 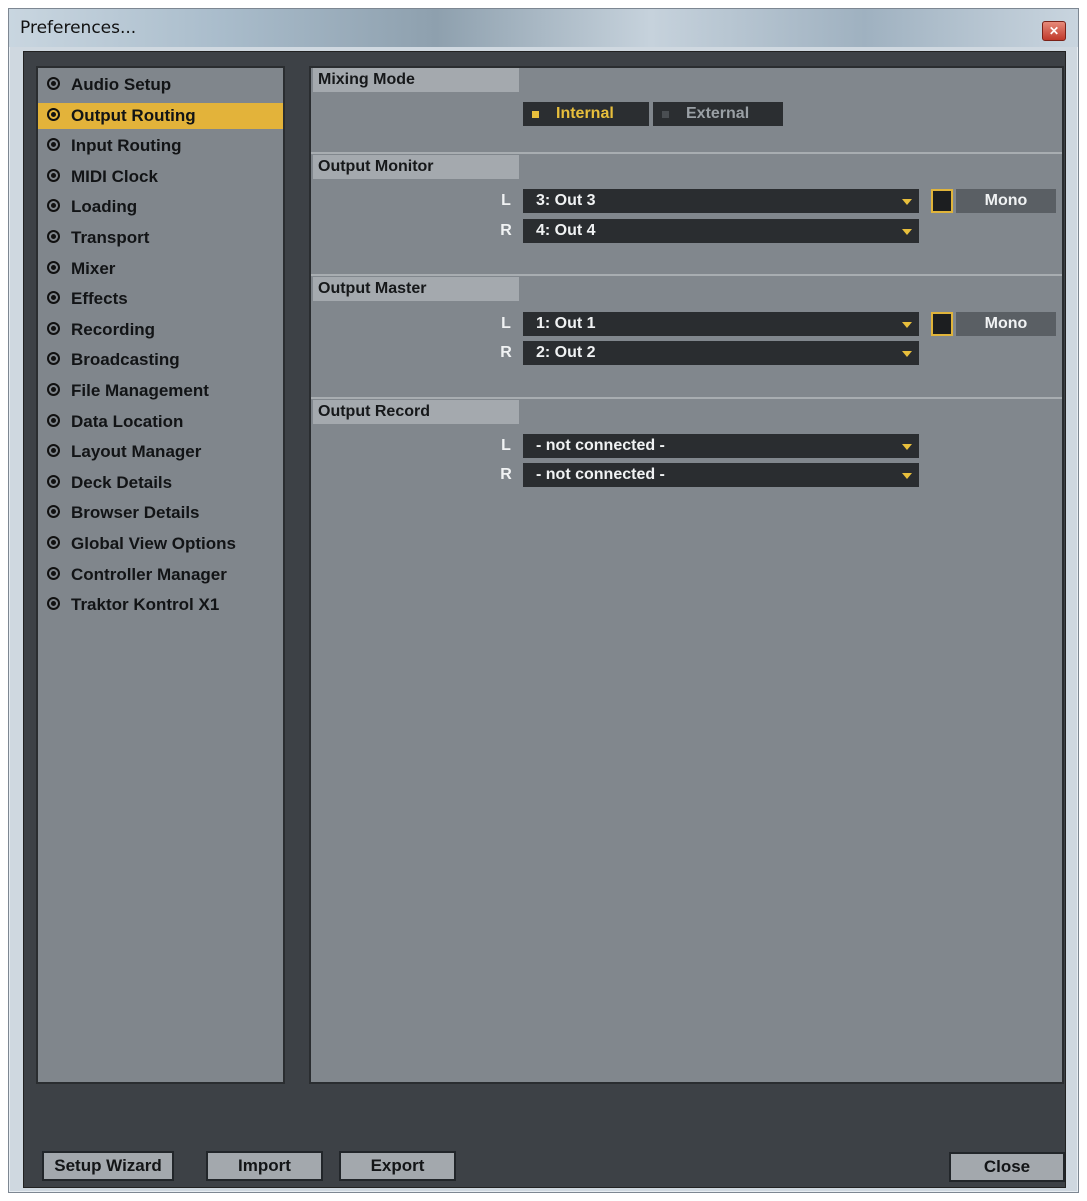 What do you see at coordinates (1006, 201) in the screenshot?
I see `monitor-mono-label: Mono` at bounding box center [1006, 201].